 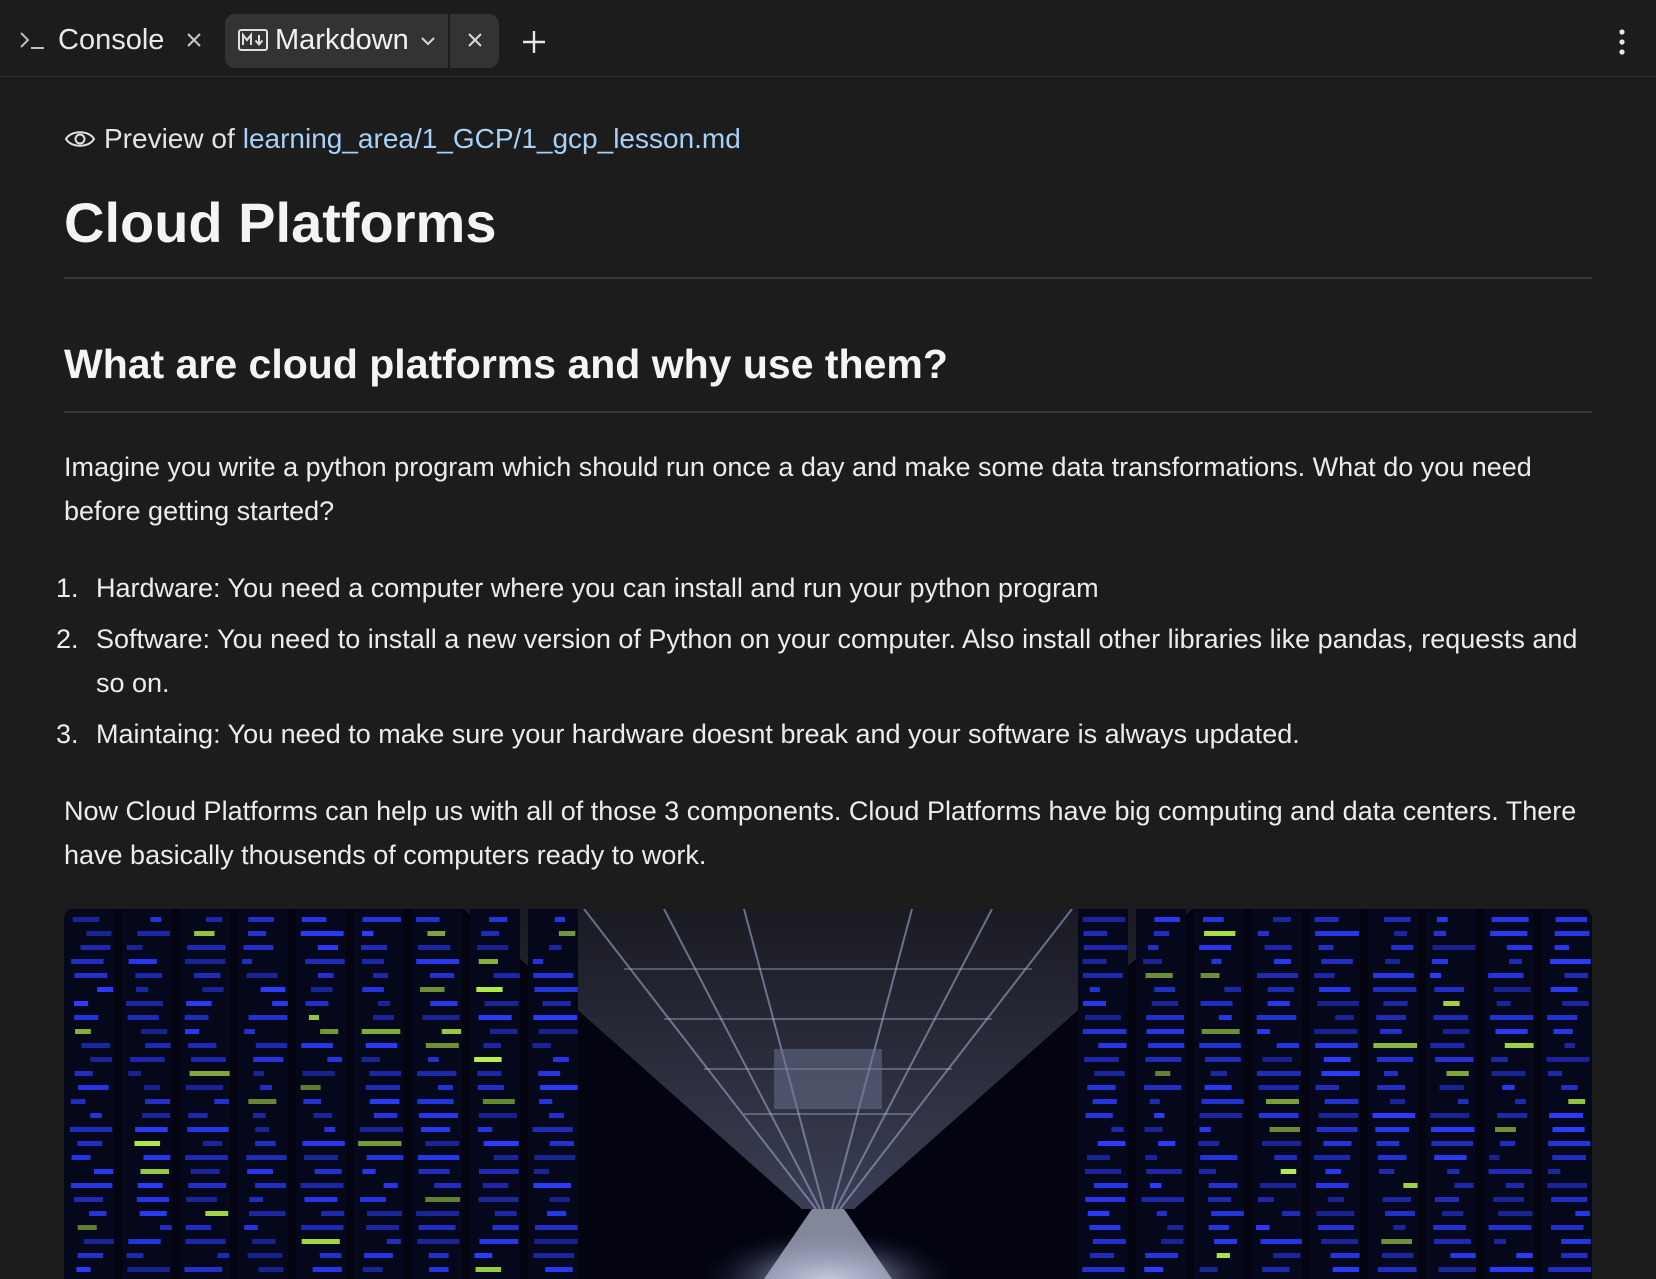 What do you see at coordinates (1622, 42) in the screenshot?
I see `more-options-icon` at bounding box center [1622, 42].